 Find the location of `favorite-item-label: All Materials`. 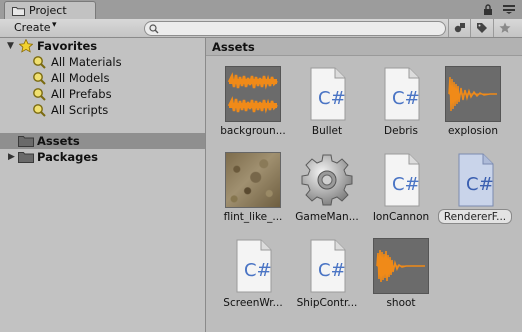

favorite-item-label: All Materials is located at coordinates (86, 62).